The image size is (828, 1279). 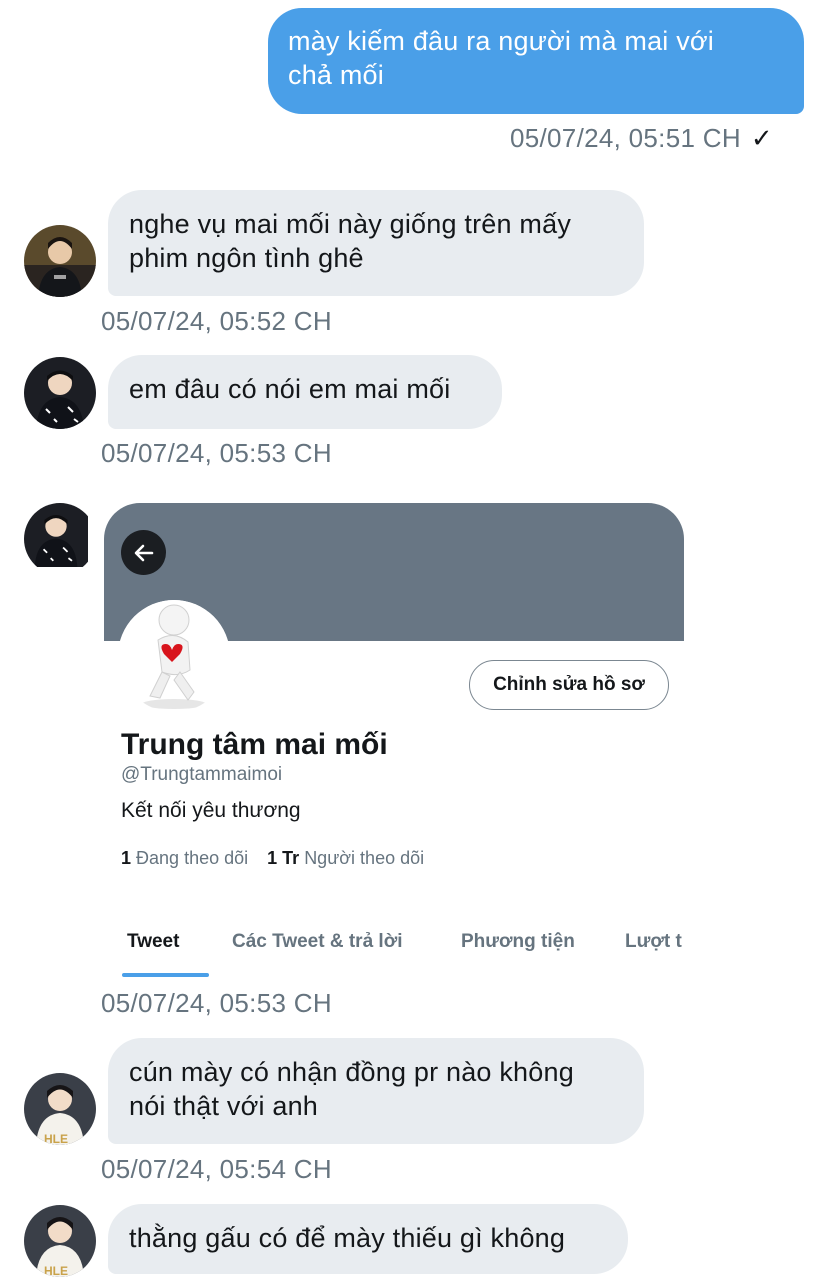 What do you see at coordinates (641, 138) in the screenshot?
I see `message-timestamp: 05/07/24, 05:51 CH ✓` at bounding box center [641, 138].